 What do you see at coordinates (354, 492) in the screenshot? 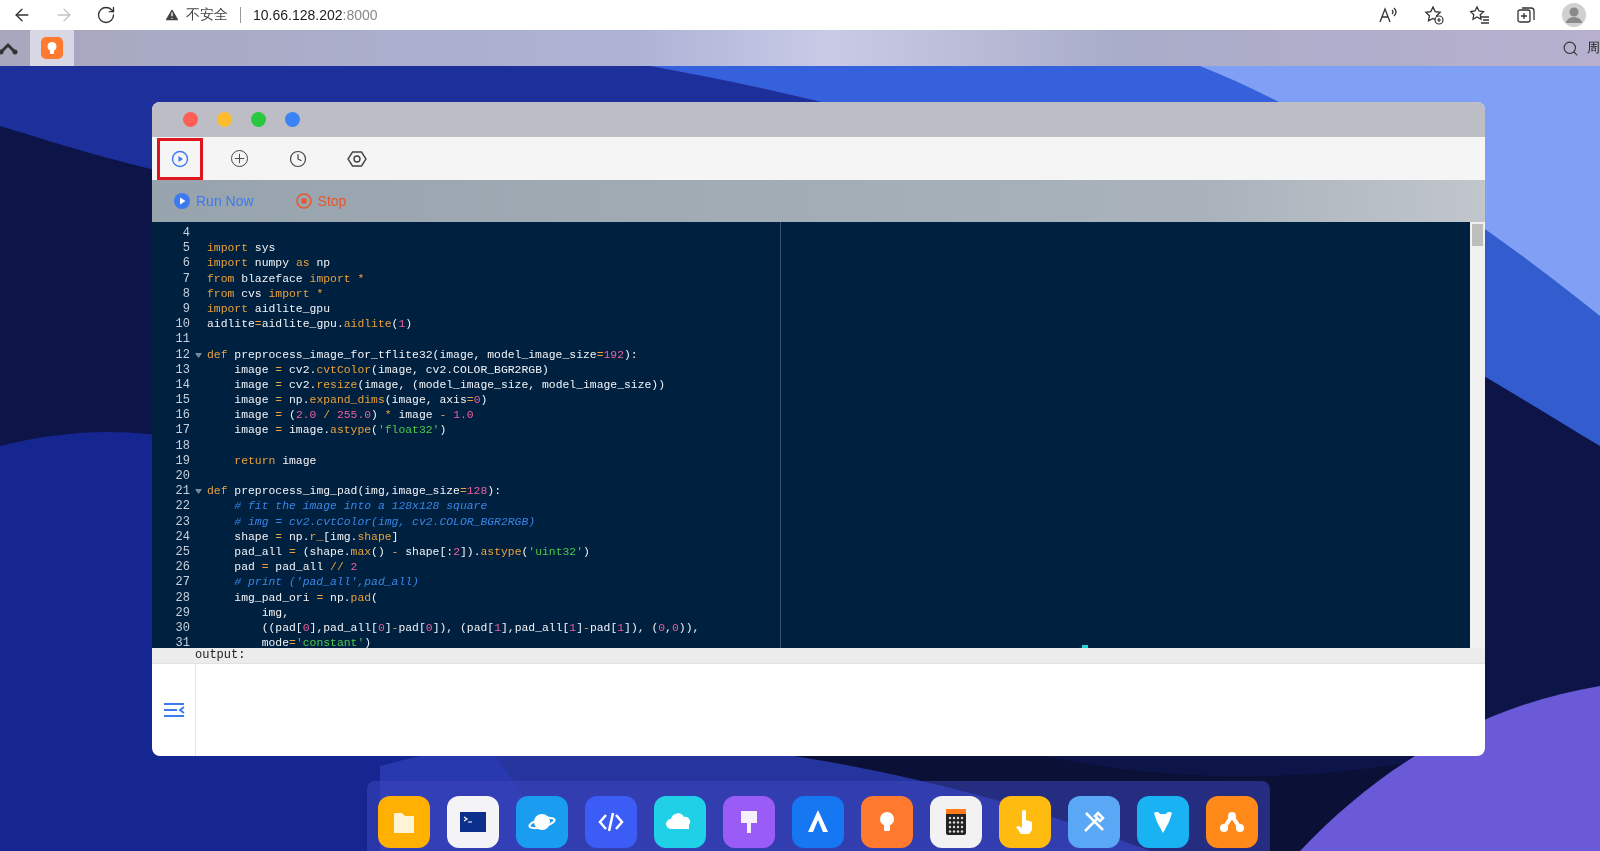
I see `code-line: def preprocess_img_pad(img,image_size=128):` at bounding box center [354, 492].